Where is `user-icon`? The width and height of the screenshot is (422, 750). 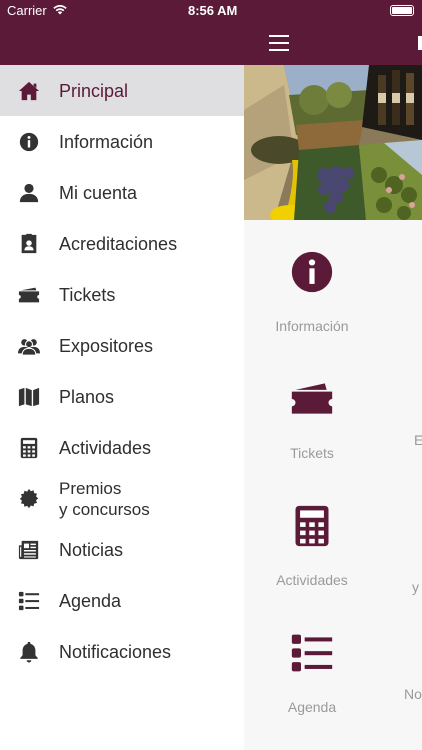 user-icon is located at coordinates (29, 193).